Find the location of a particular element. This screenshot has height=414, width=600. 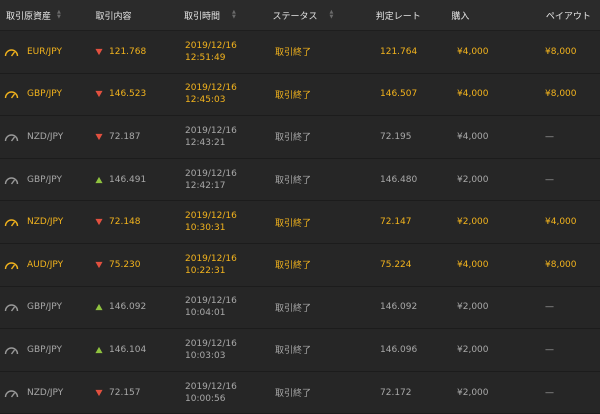

trade-clock: 12:43:21 is located at coordinates (205, 142).